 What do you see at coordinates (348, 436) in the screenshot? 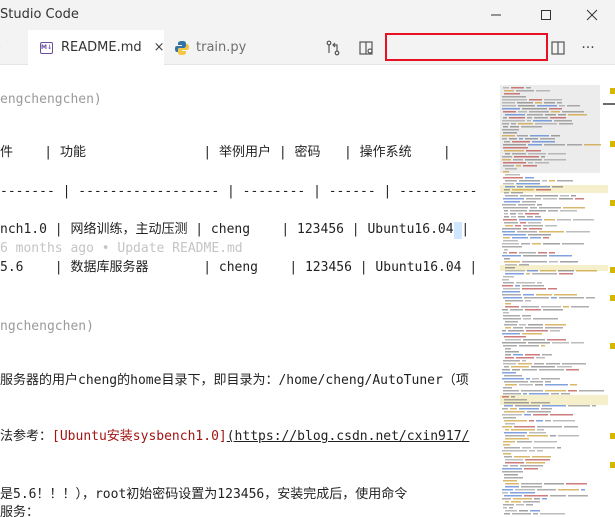
I see `link-url: (https://blog.csdn.net/cxin917/` at bounding box center [348, 436].